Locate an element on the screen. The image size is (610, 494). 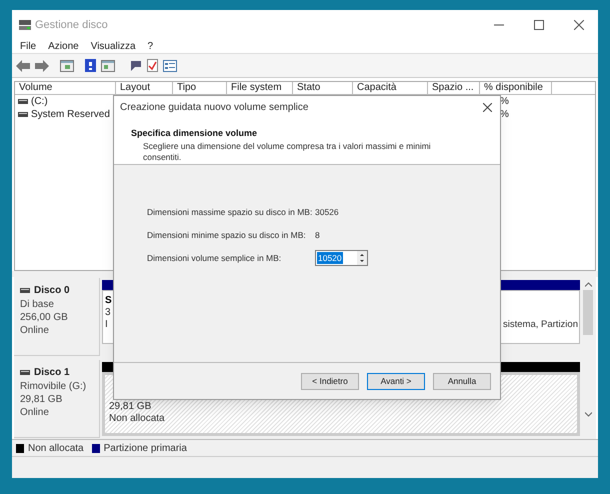
column-header: Layout is located at coordinates (144, 88).